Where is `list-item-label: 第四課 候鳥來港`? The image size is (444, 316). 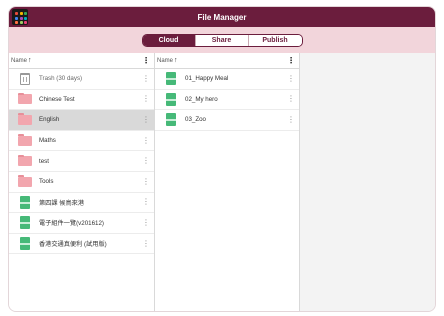 list-item-label: 第四課 候鳥來港 is located at coordinates (62, 203).